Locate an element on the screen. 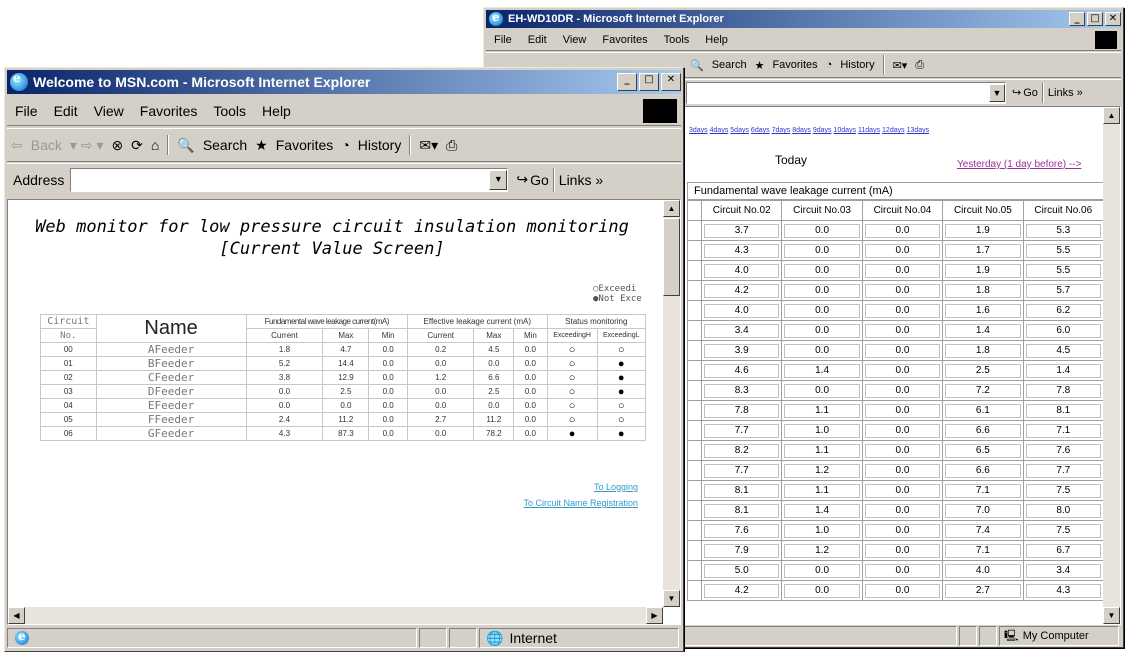 The image size is (1128, 652). circuit-no: 06 is located at coordinates (68, 433).